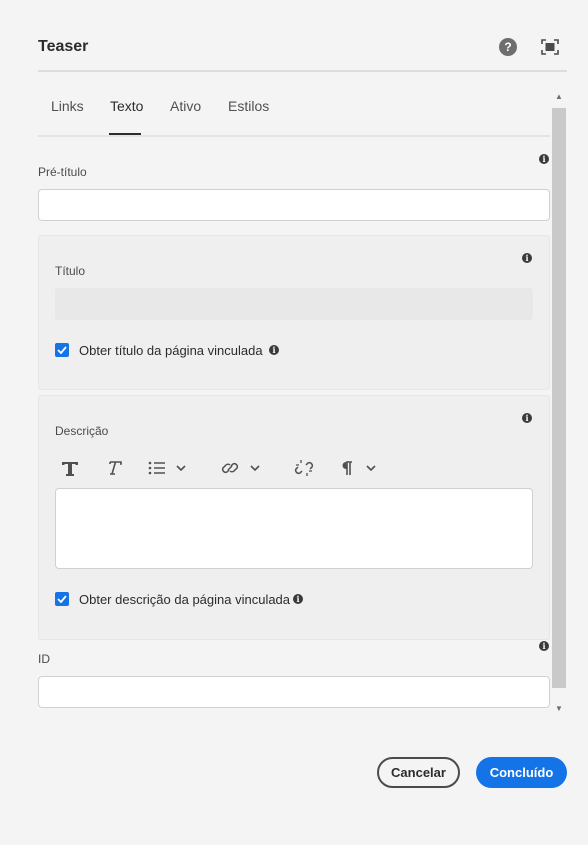 The height and width of the screenshot is (845, 588). I want to click on tab-ativo: Ativo, so click(185, 117).